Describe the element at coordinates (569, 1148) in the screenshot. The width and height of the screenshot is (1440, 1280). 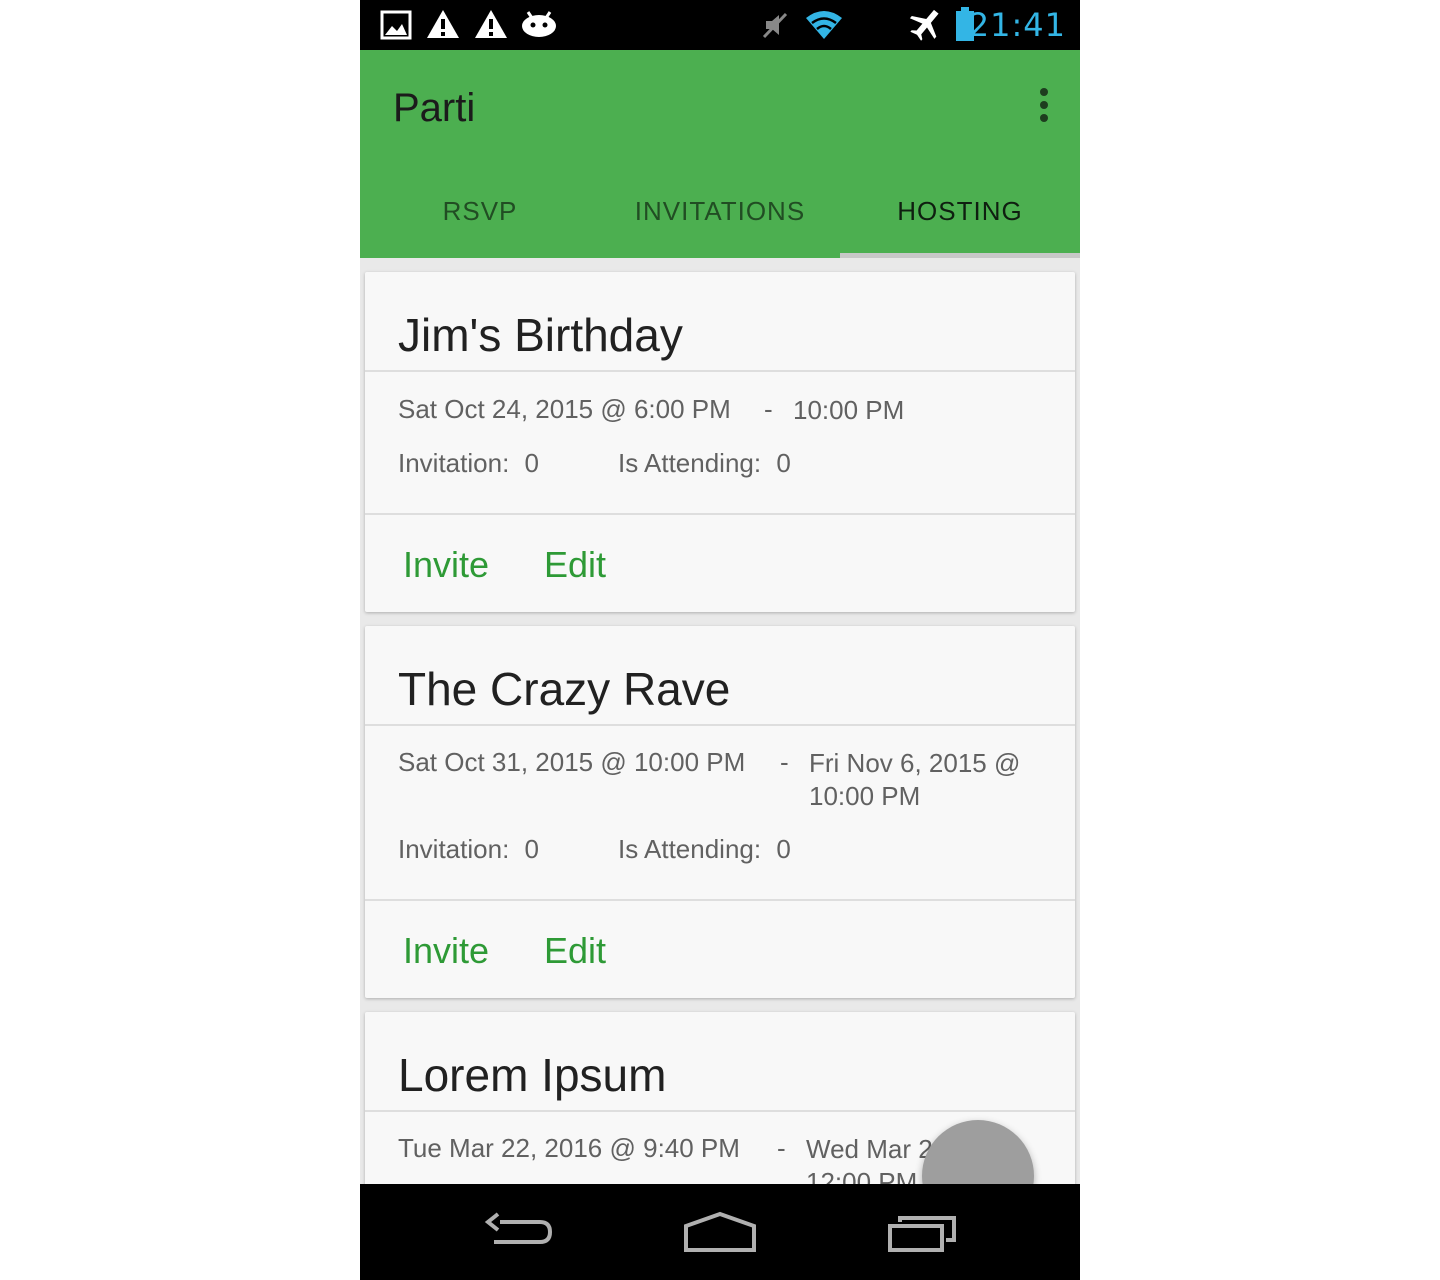
I see `event-start: Tue Mar 22, 2016 @ 9:40 PM` at that location.